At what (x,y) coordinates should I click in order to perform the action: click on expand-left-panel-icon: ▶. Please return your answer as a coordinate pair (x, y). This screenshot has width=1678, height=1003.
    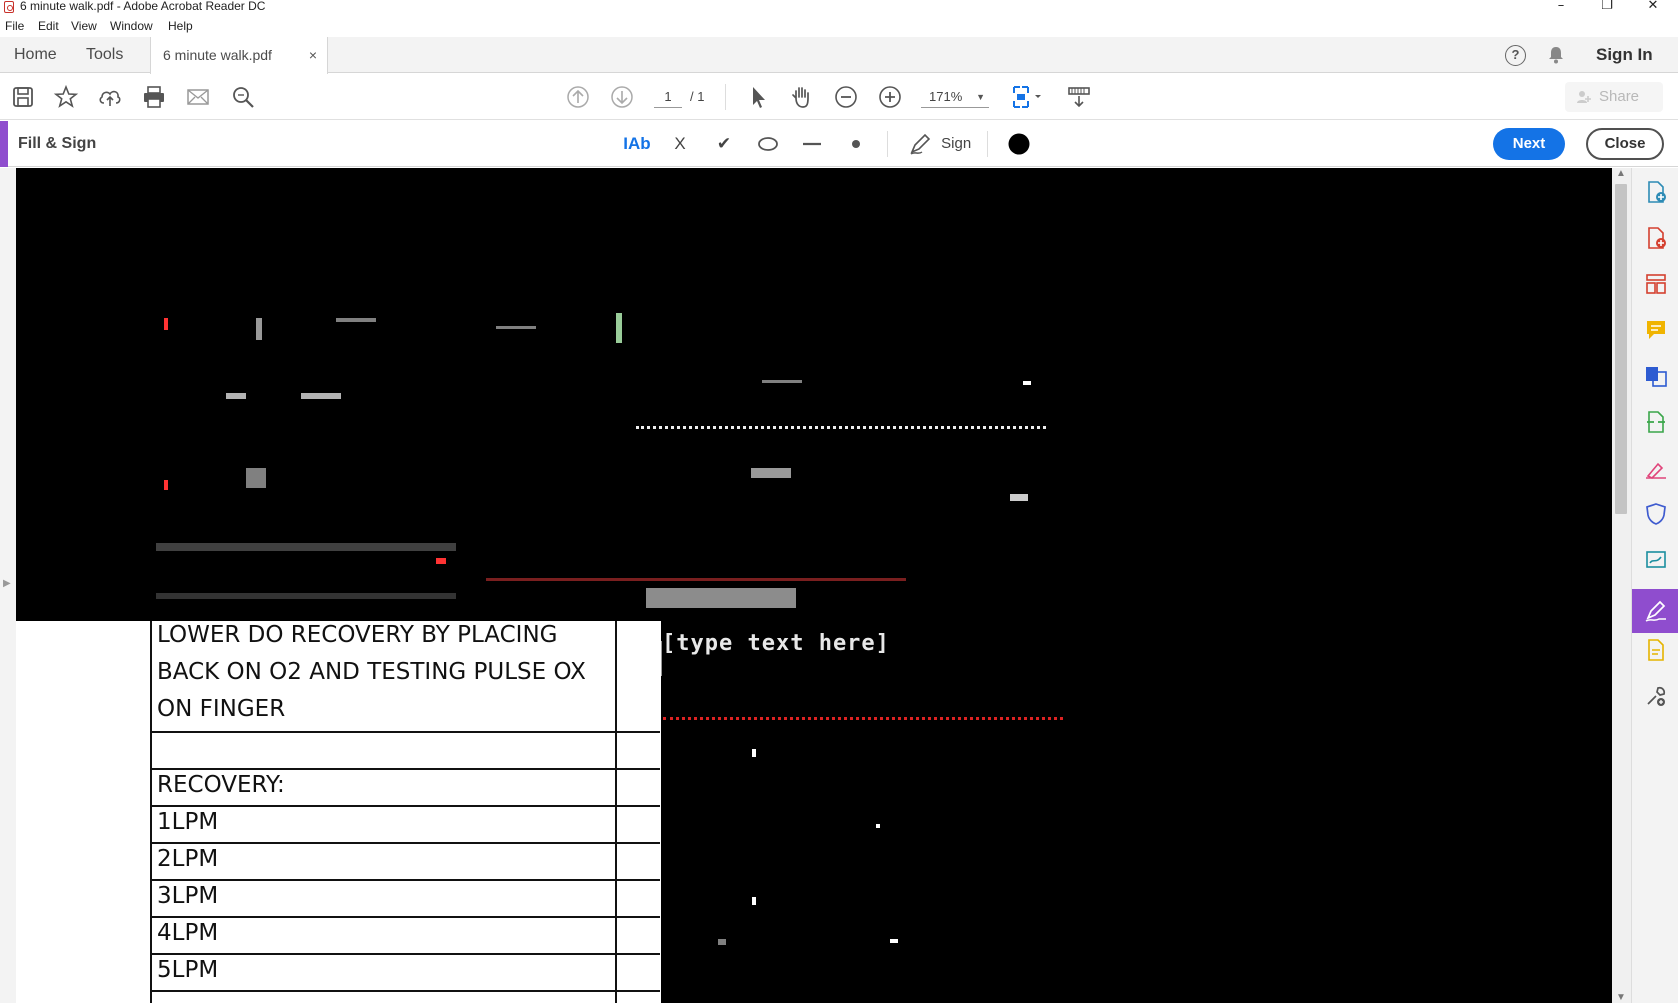
    Looking at the image, I should click on (7, 583).